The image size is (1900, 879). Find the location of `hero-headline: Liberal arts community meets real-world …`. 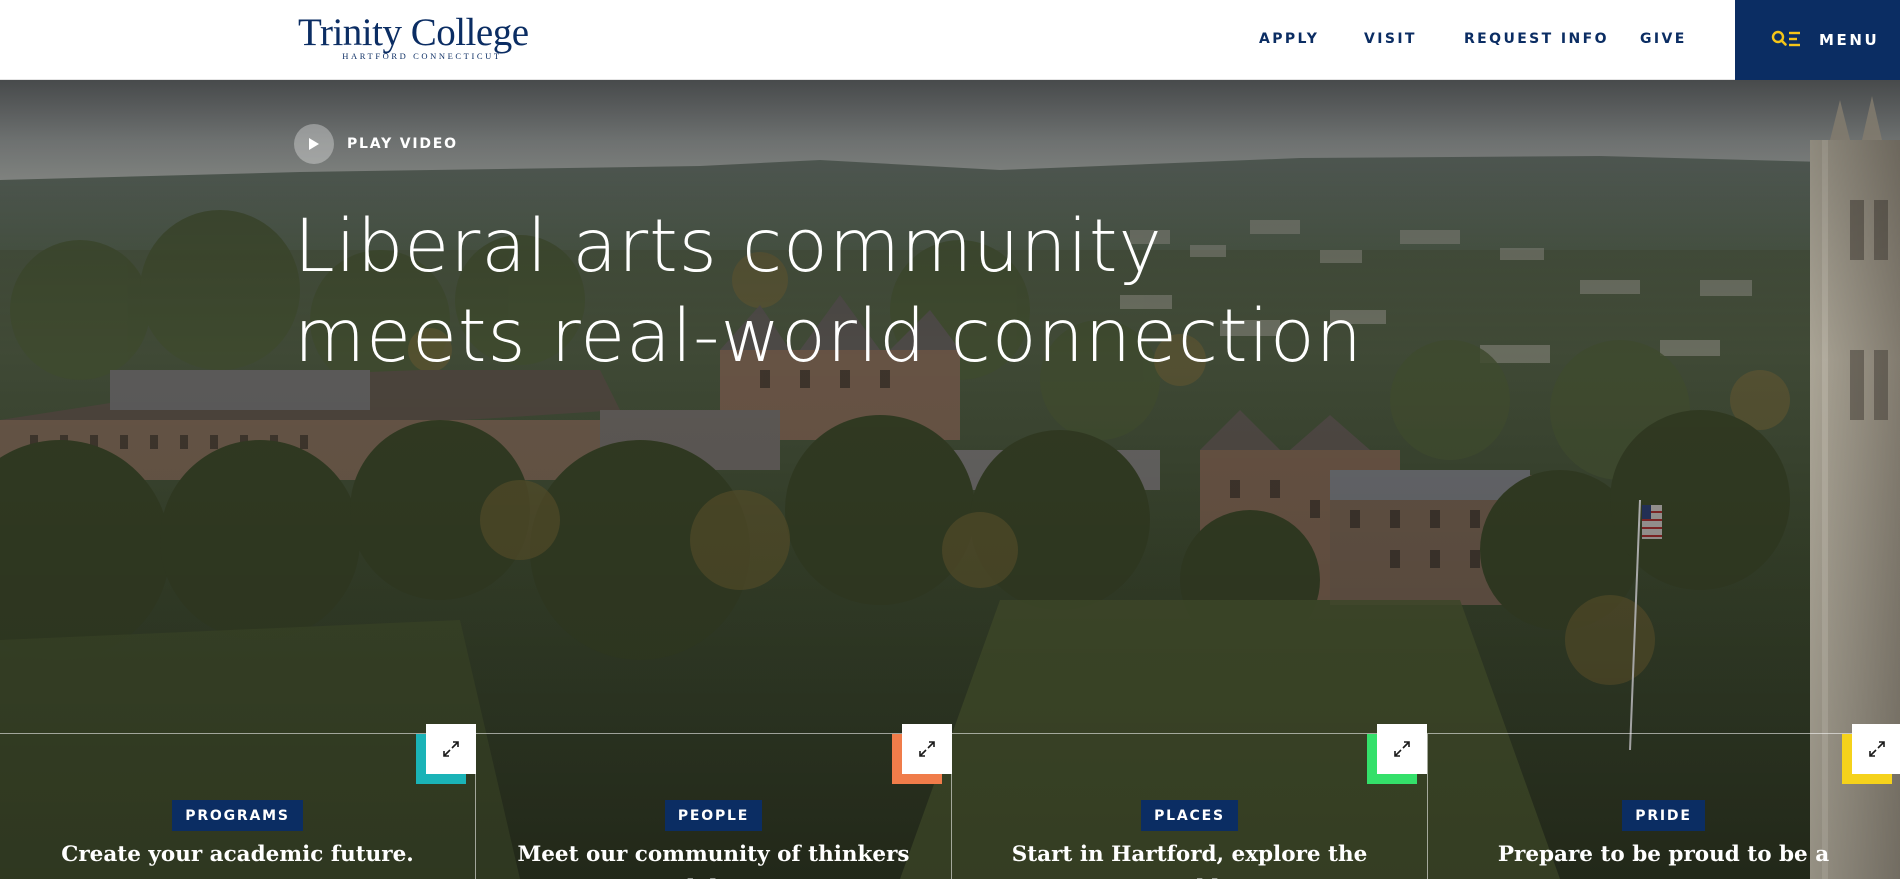

hero-headline: Liberal arts community meets real-world … is located at coordinates (828, 292).